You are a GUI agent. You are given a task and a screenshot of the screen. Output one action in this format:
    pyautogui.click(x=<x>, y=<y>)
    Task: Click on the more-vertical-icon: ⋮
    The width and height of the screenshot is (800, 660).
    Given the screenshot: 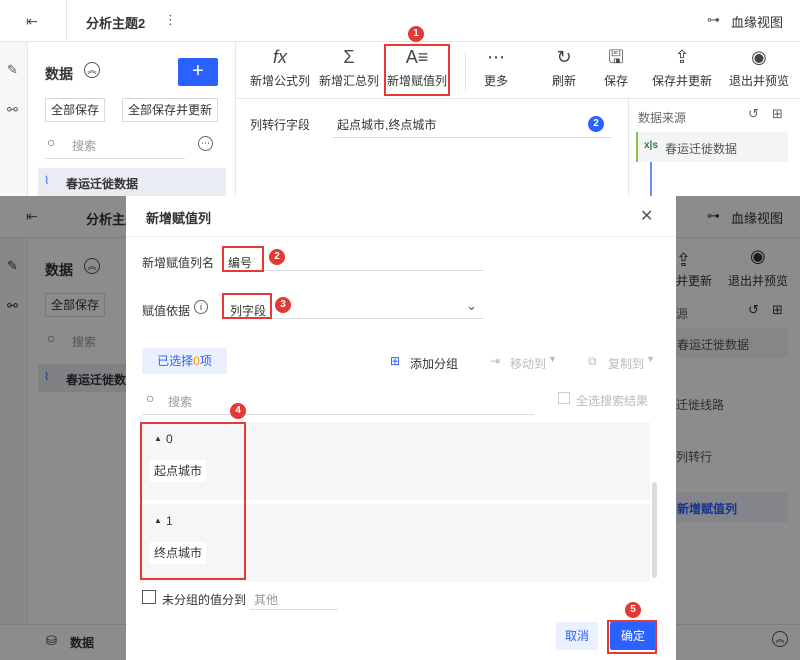 What is the action you would take?
    pyautogui.click(x=170, y=20)
    